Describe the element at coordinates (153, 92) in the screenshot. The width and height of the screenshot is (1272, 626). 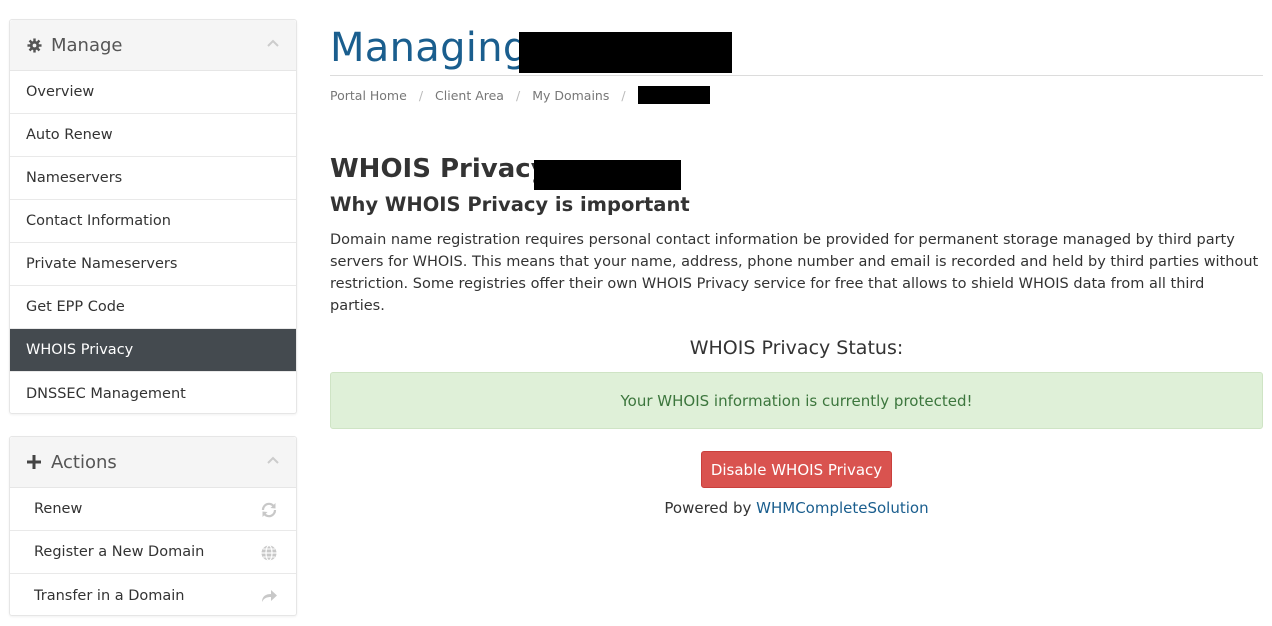
I see `sidebar-item-overview: Overview` at that location.